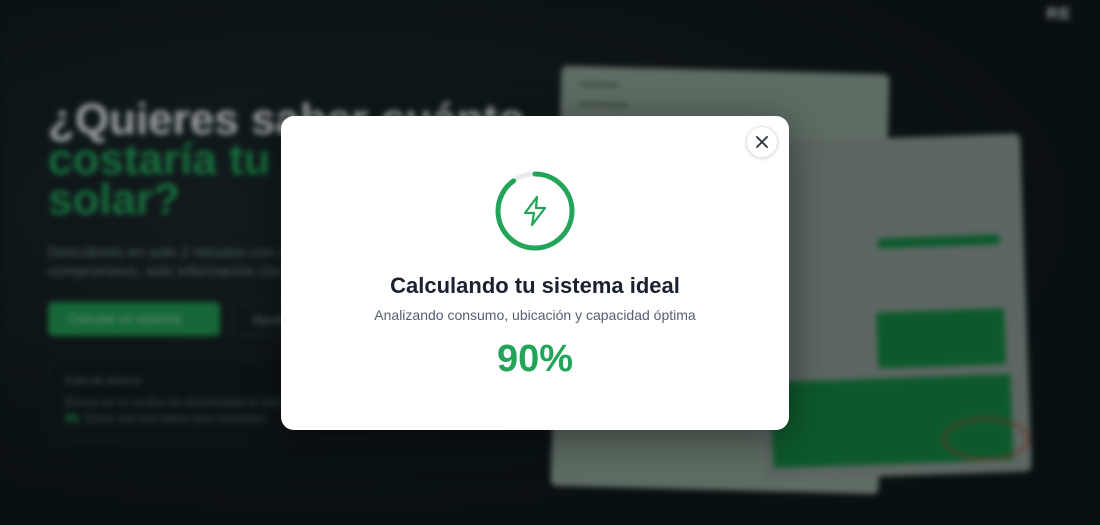 Image resolution: width=1100 pixels, height=525 pixels. I want to click on close-button, so click(762, 142).